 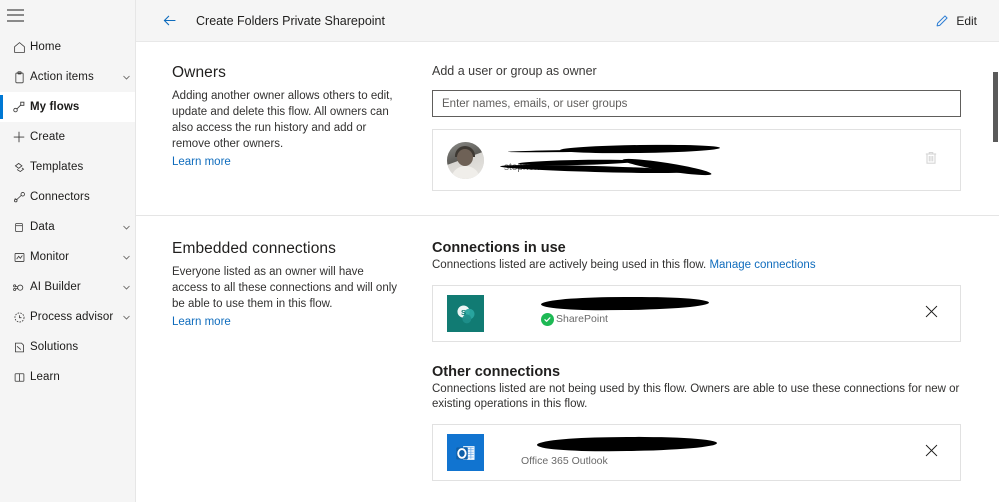 What do you see at coordinates (45, 377) in the screenshot?
I see `sidebar-item-label: Learn` at bounding box center [45, 377].